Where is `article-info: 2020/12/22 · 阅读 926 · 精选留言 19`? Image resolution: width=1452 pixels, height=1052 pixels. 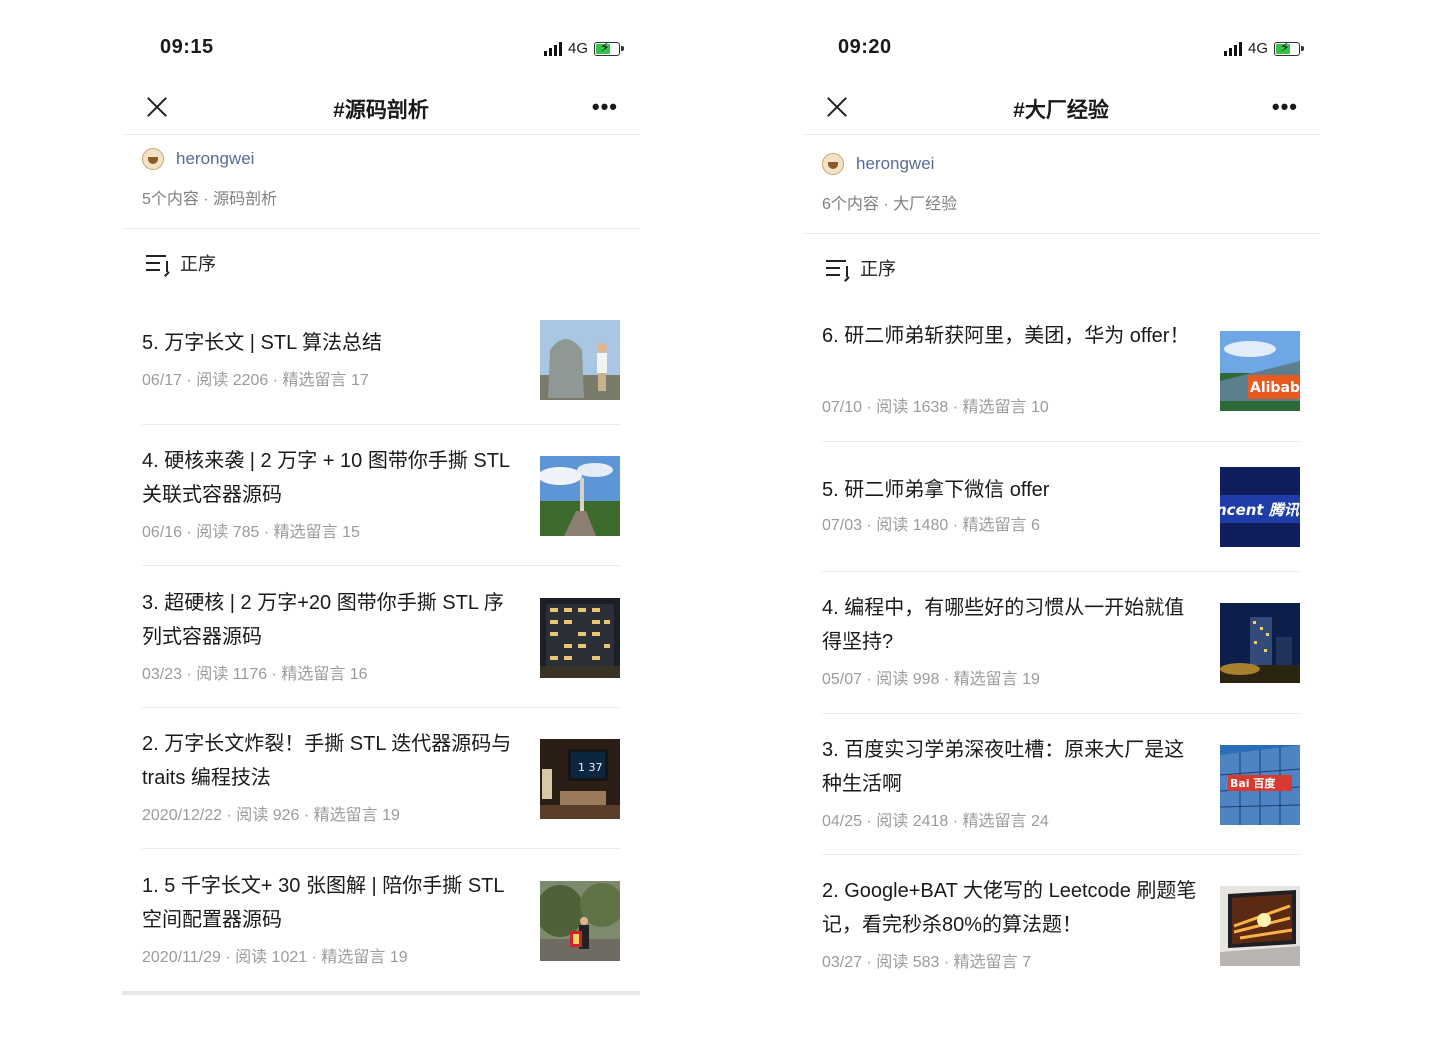 article-info: 2020/12/22 · 阅读 926 · 精选留言 19 is located at coordinates (271, 815).